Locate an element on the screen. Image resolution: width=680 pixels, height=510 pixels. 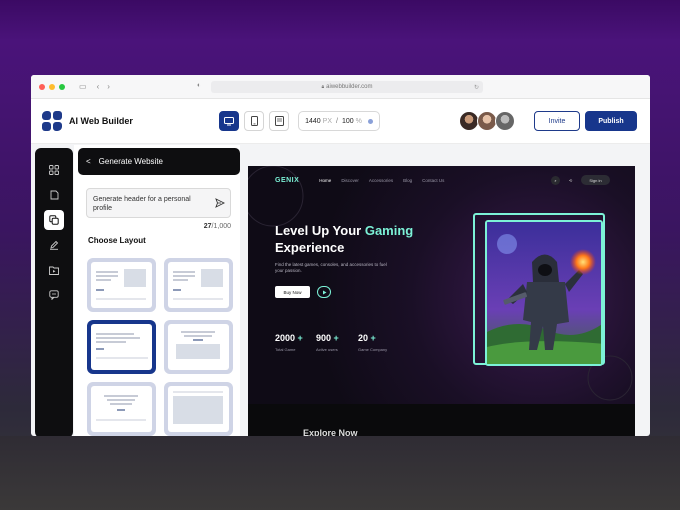
forward-icon: › is located at coordinates (108, 86).